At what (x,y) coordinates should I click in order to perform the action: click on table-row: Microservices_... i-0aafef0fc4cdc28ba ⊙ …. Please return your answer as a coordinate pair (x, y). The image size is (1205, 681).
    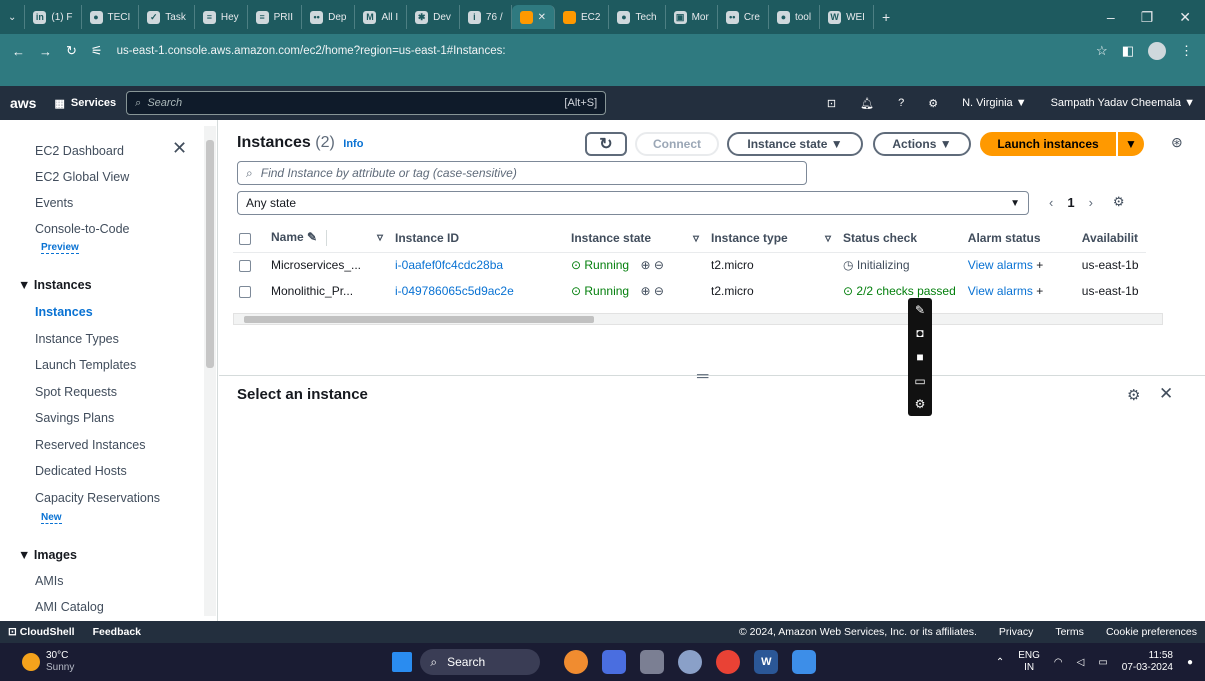
    Looking at the image, I should click on (689, 265).